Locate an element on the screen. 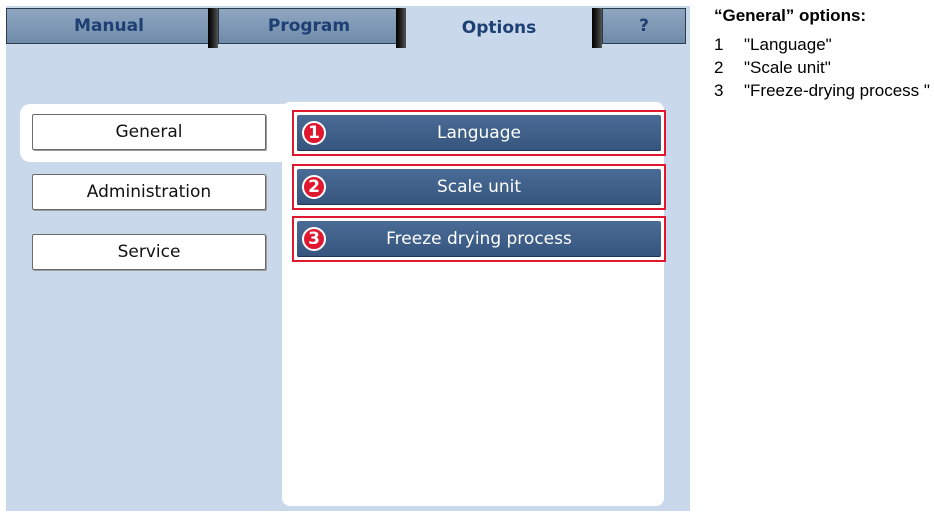 The image size is (934, 513). legend-item-text: "Scale unit" is located at coordinates (787, 67).